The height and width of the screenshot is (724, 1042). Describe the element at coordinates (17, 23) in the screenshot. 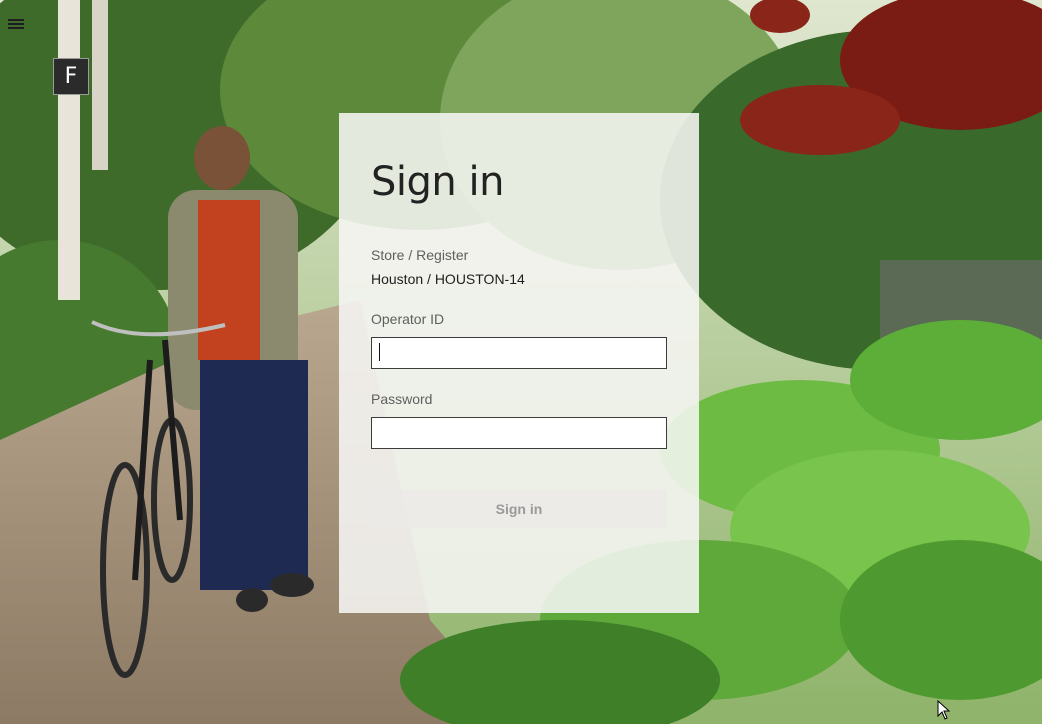

I see `hamburger-menu-icon` at that location.